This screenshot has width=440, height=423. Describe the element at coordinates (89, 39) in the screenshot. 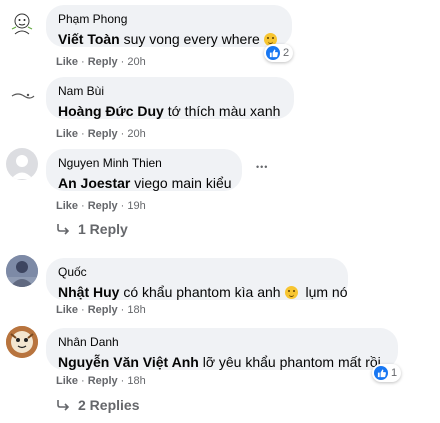

I see `mention-link: Viết Toàn` at that location.